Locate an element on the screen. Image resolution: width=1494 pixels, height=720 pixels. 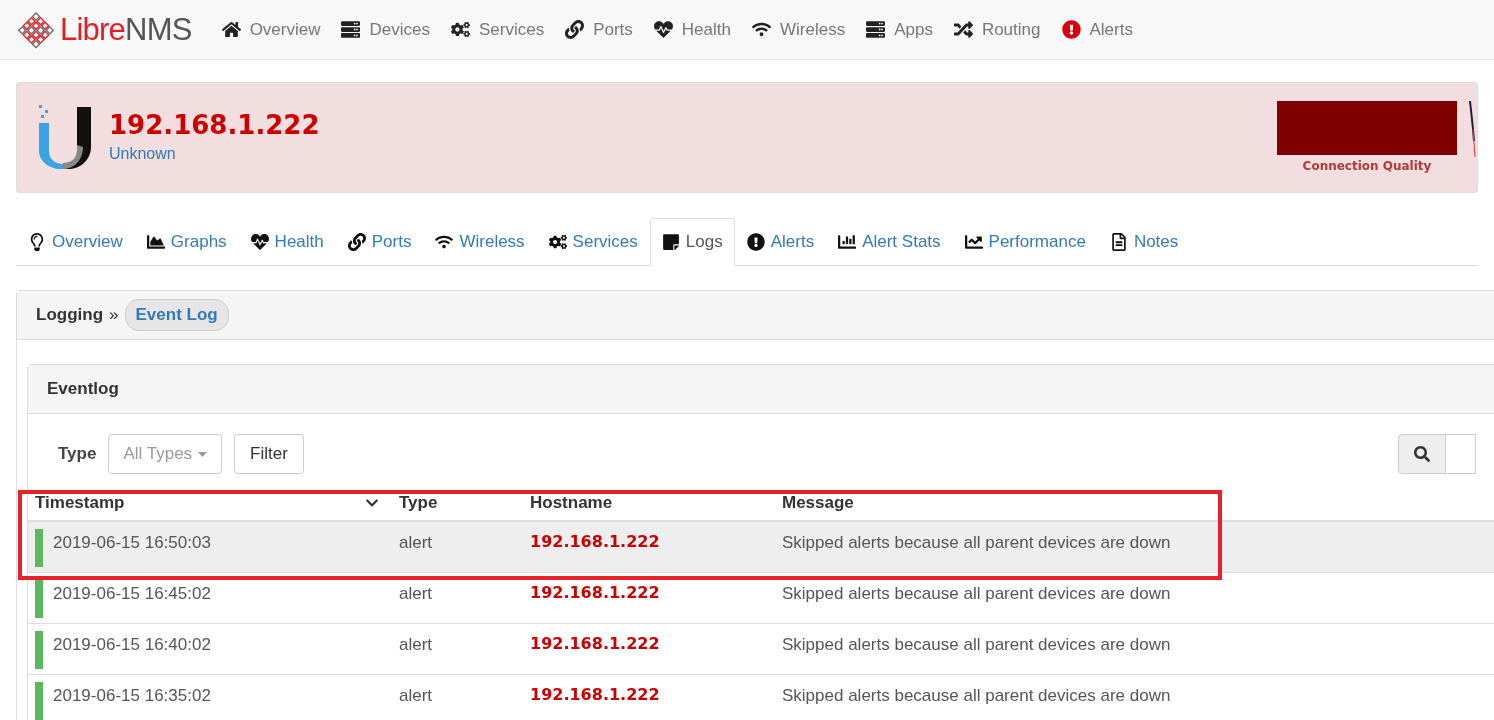
column-header: Message is located at coordinates (818, 503).